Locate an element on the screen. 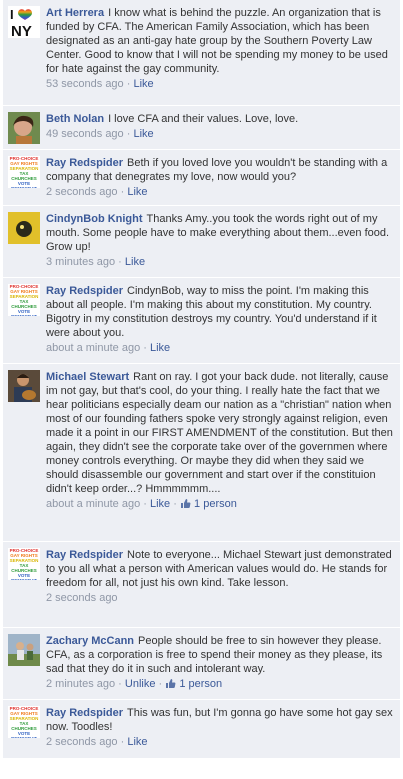  comment-meta: 53 seconds ago · Like is located at coordinates (100, 84).